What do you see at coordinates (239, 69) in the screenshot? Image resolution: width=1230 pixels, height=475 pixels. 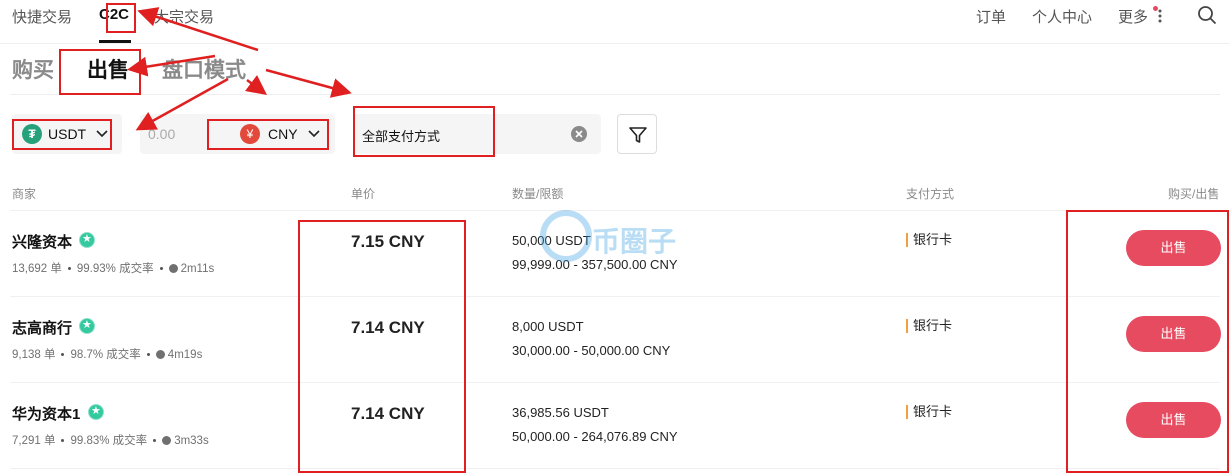 I see `annotation-arrows` at bounding box center [239, 69].